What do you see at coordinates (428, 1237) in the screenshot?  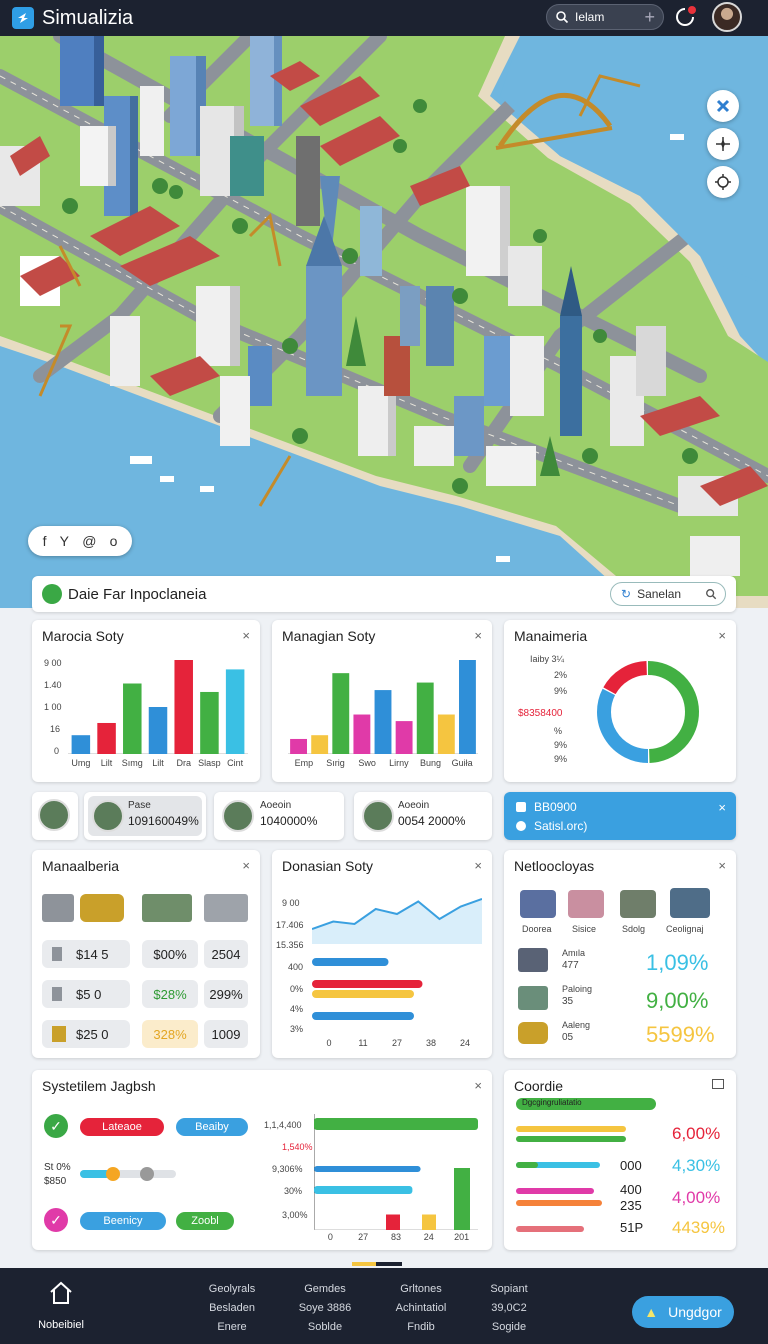 I see `x-tick-label: 24` at bounding box center [428, 1237].